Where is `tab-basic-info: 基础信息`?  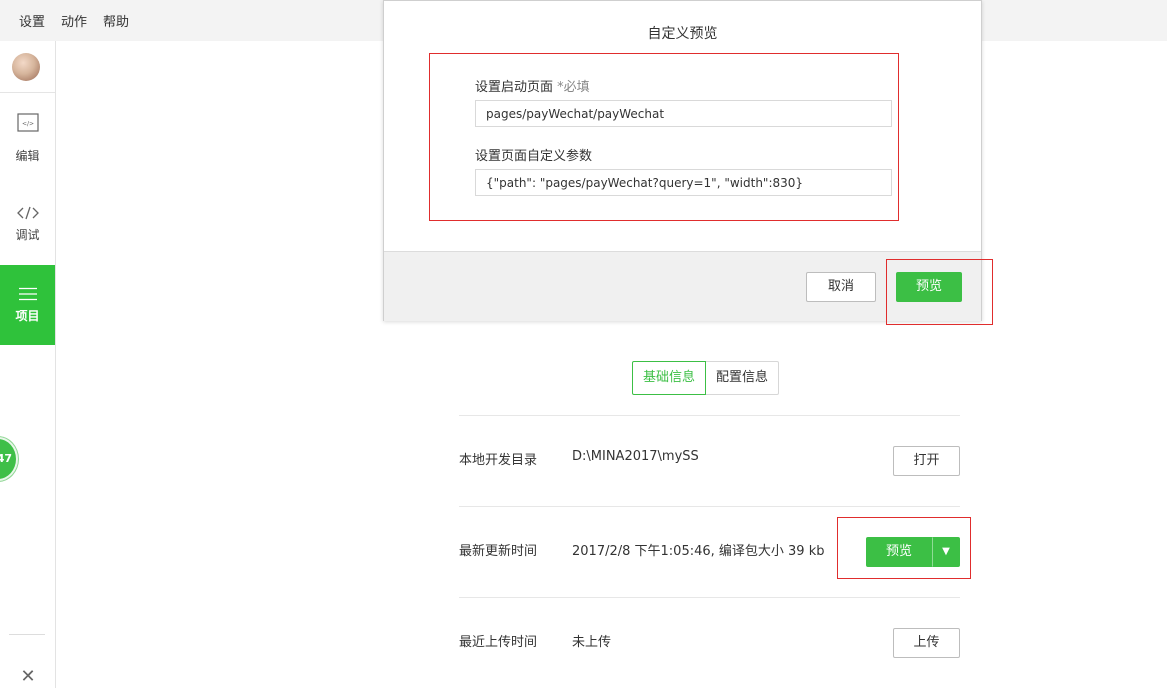 tab-basic-info: 基础信息 is located at coordinates (669, 378).